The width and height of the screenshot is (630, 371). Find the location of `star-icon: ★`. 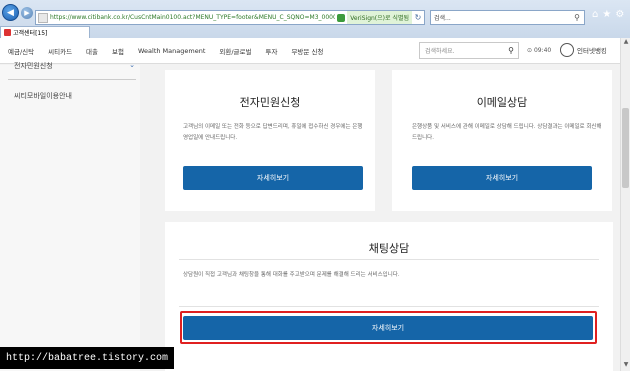

star-icon: ★ is located at coordinates (606, 14).